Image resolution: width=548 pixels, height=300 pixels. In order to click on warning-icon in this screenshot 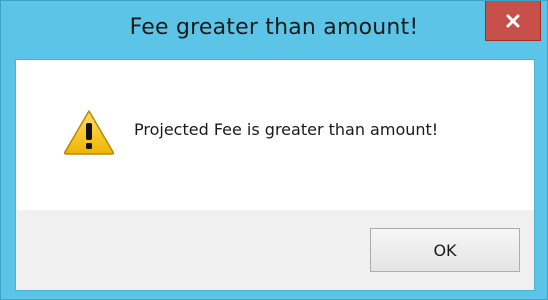, I will do `click(89, 132)`.